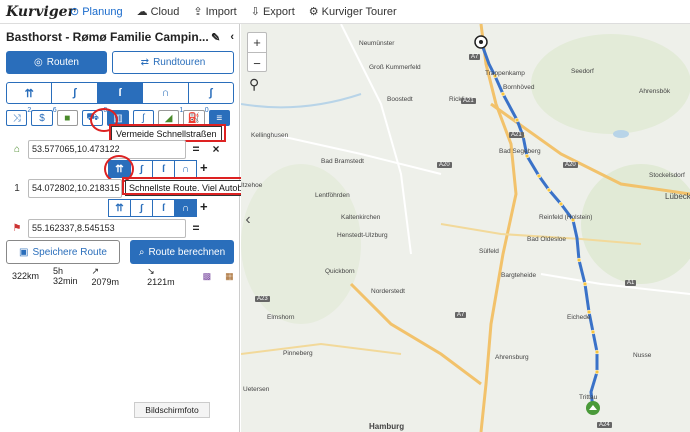 This screenshot has height=432, width=690. I want to click on very-curvy-option: ∩, so click(166, 93).